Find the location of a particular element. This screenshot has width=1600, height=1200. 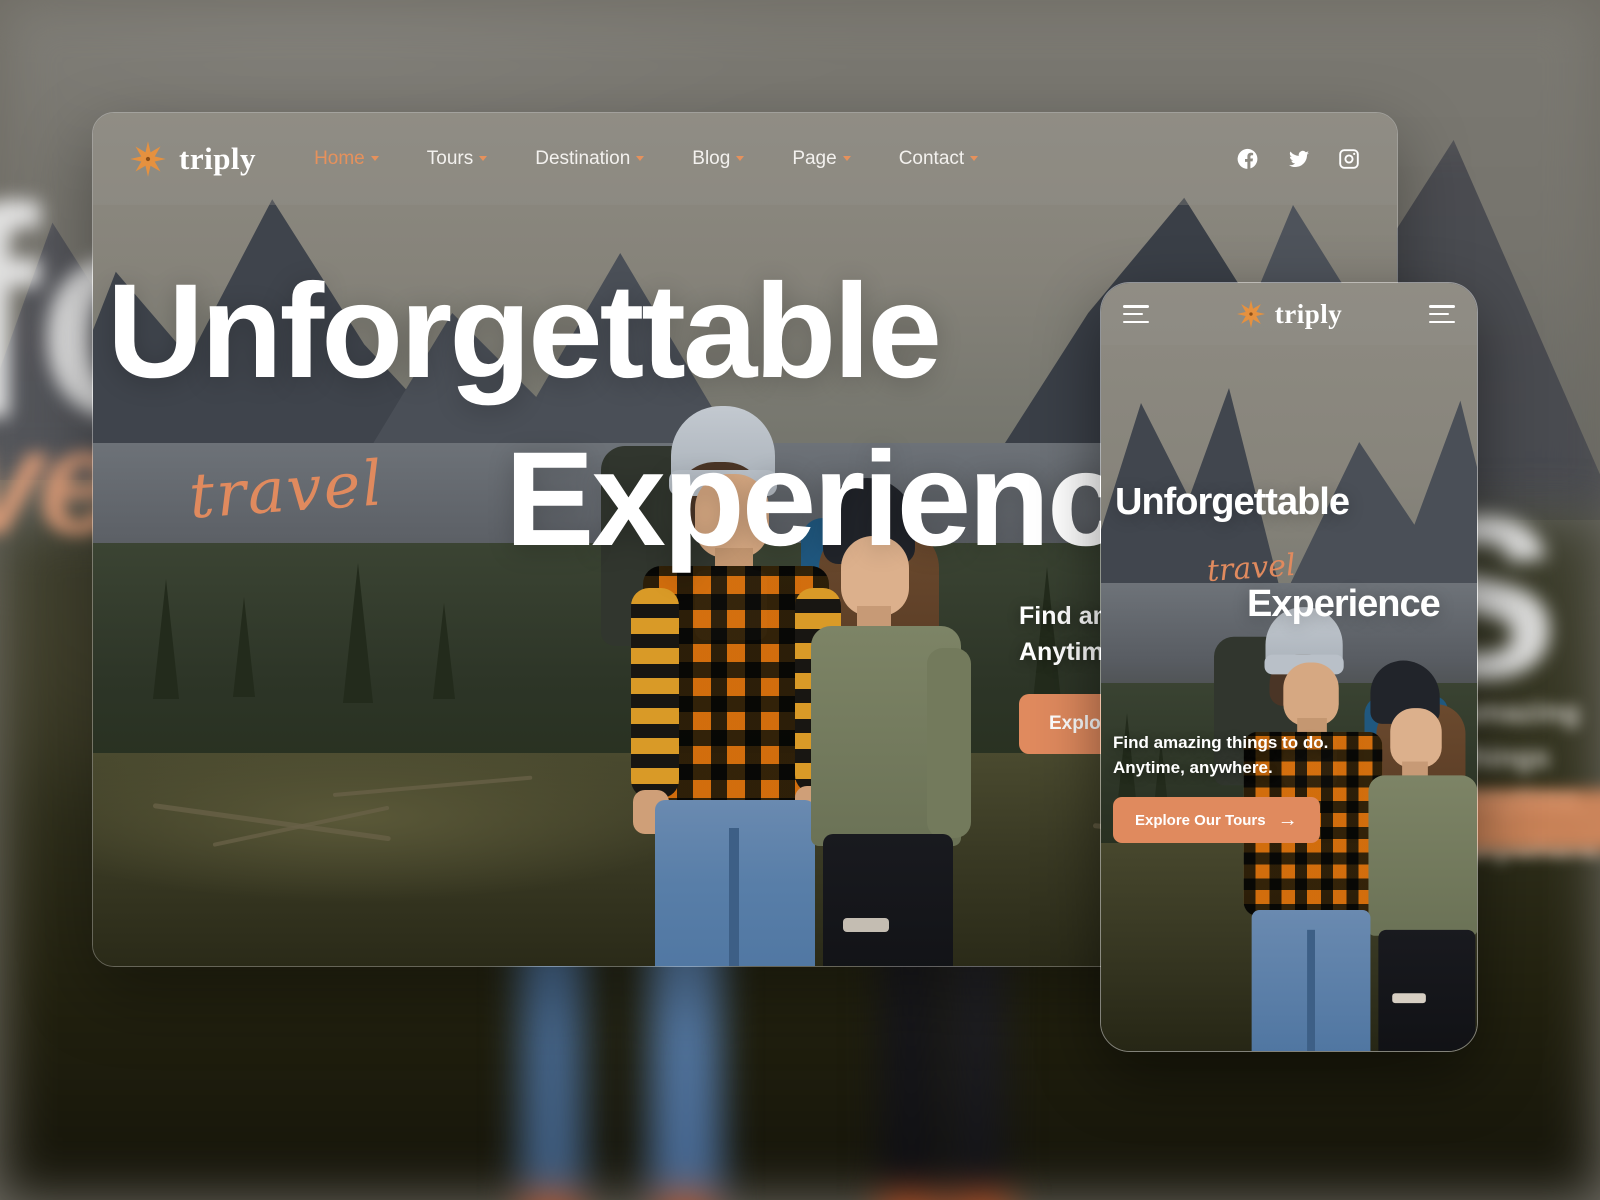

brand-name: triply is located at coordinates (218, 158).